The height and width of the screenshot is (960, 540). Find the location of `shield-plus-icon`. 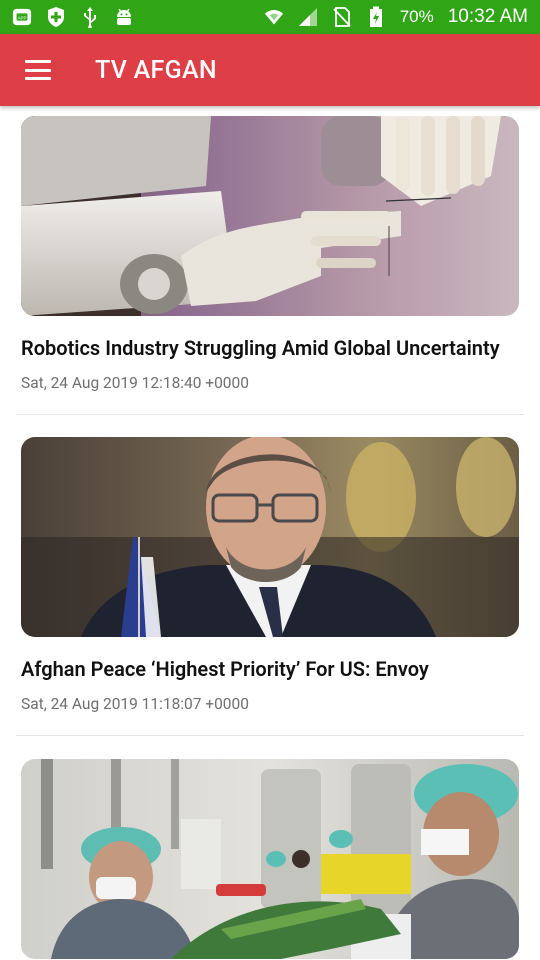

shield-plus-icon is located at coordinates (56, 17).